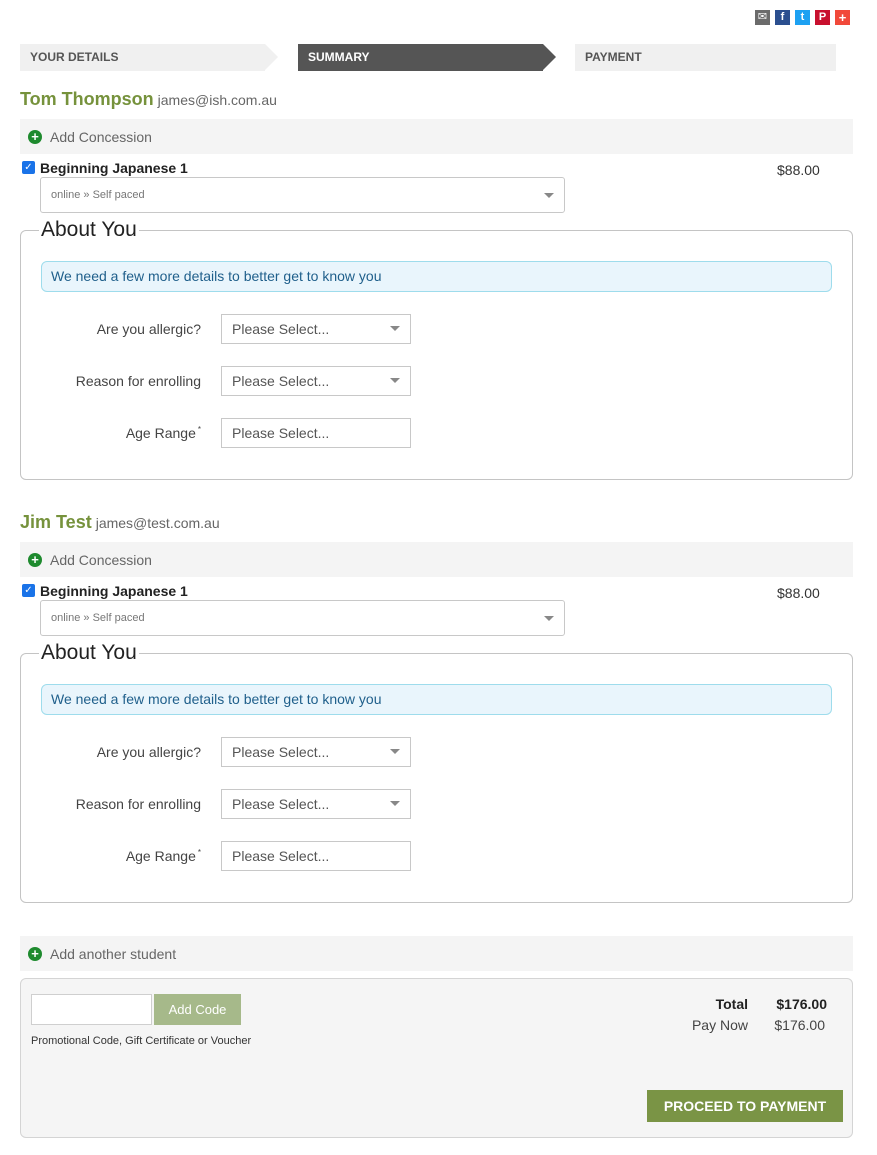 This screenshot has height=1155, width=877. What do you see at coordinates (731, 1004) in the screenshot?
I see `total-label: Total` at bounding box center [731, 1004].